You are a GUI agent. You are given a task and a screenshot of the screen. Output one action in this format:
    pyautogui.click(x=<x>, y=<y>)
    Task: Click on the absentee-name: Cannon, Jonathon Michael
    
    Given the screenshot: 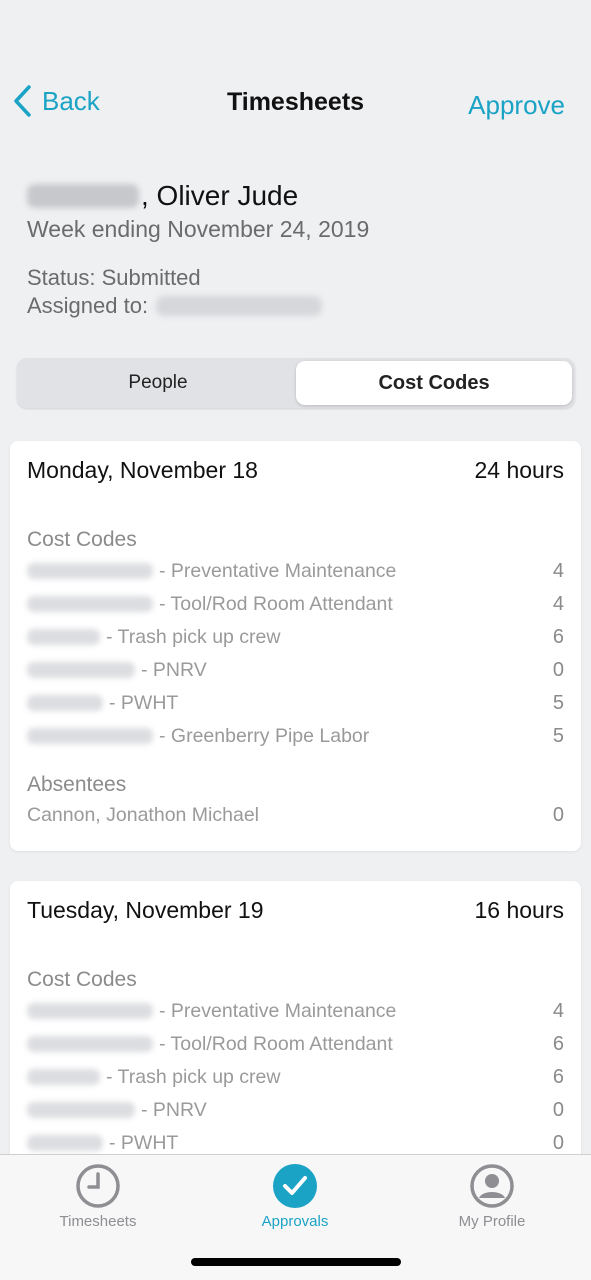 What is the action you would take?
    pyautogui.click(x=143, y=814)
    